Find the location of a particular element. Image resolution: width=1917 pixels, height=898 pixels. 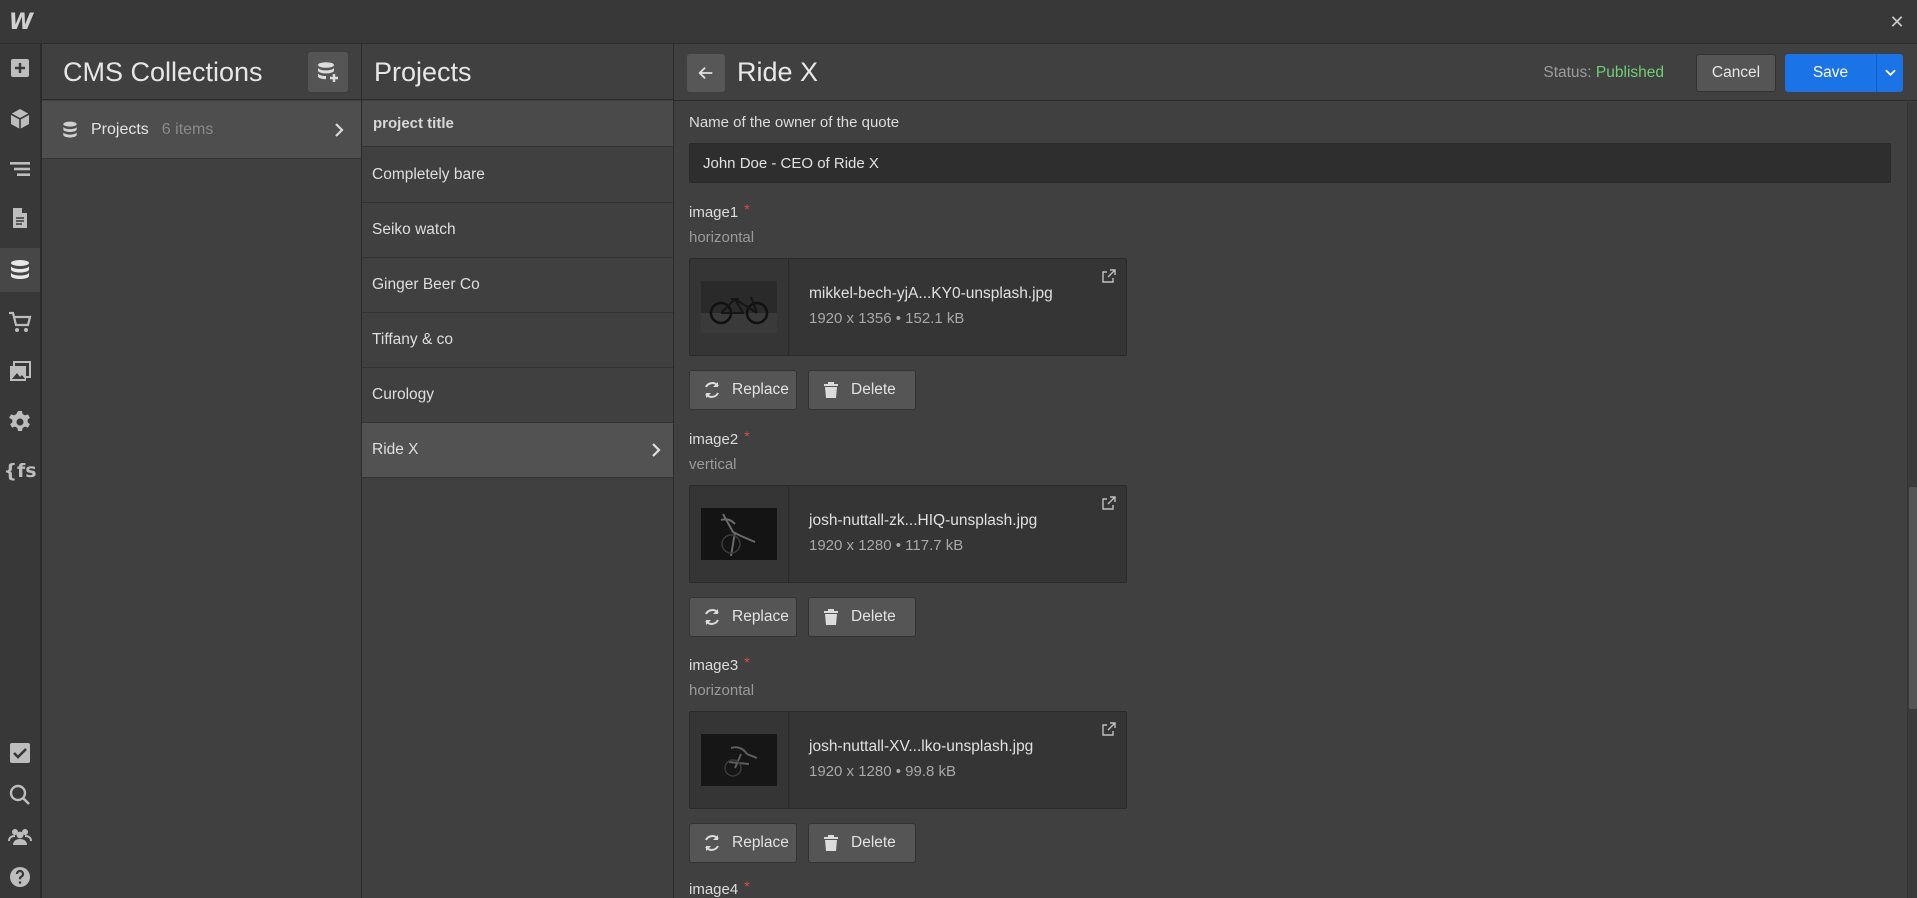

search-icon is located at coordinates (20, 795).